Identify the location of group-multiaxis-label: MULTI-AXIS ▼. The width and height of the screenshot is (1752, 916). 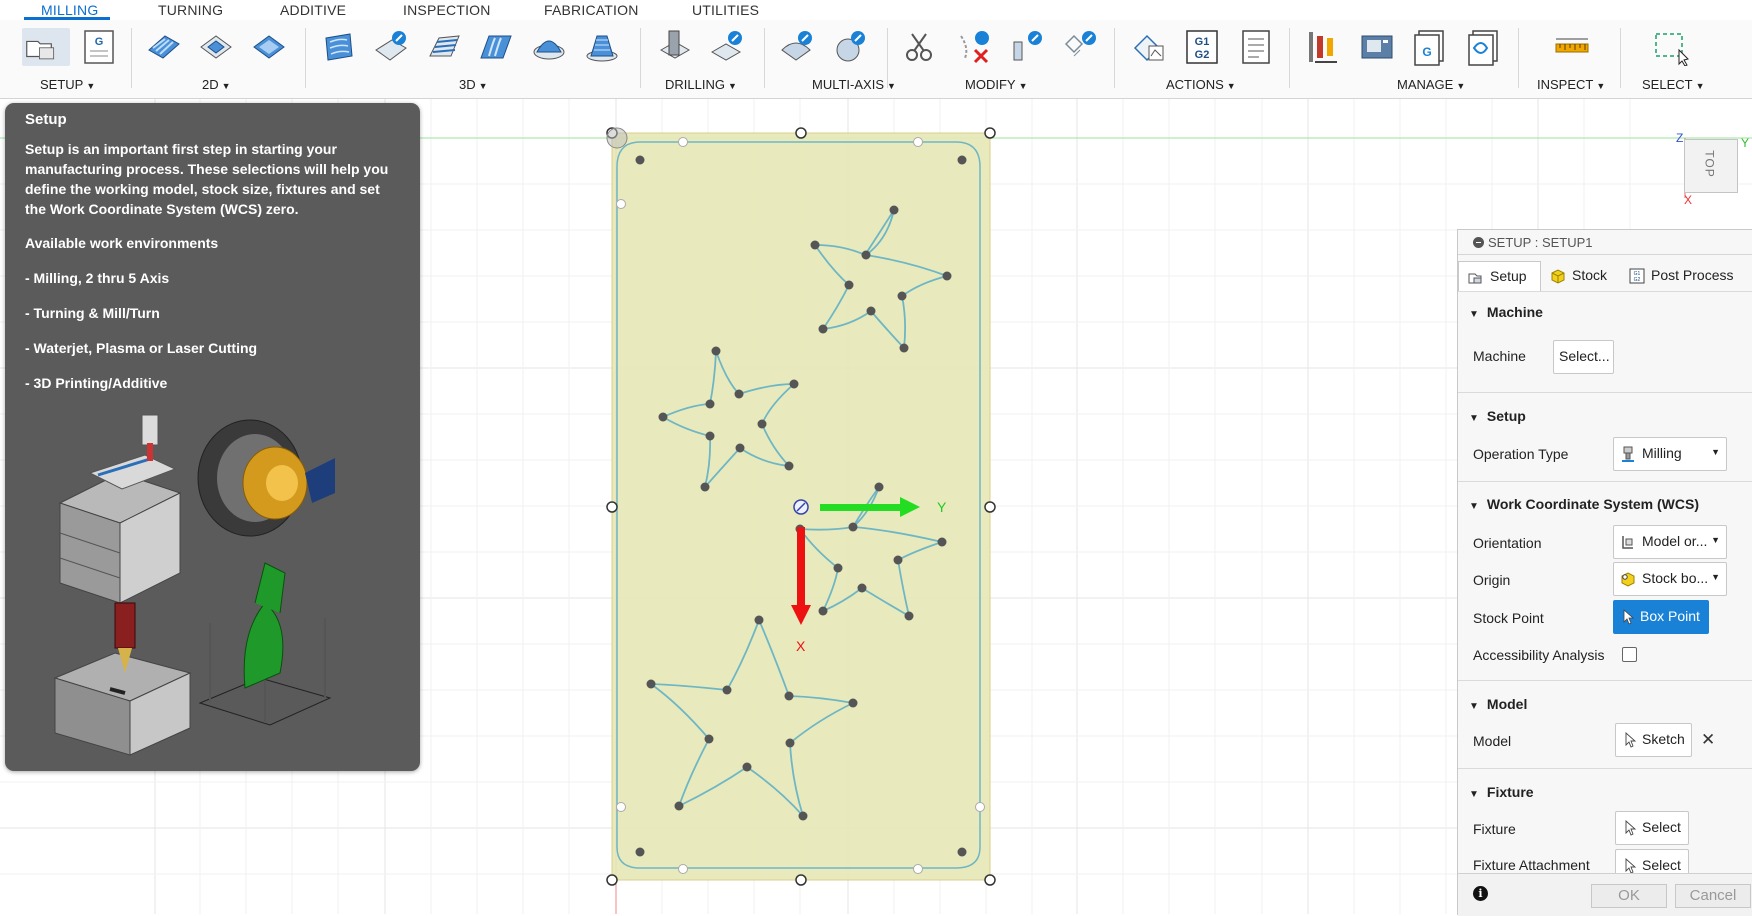
(854, 84).